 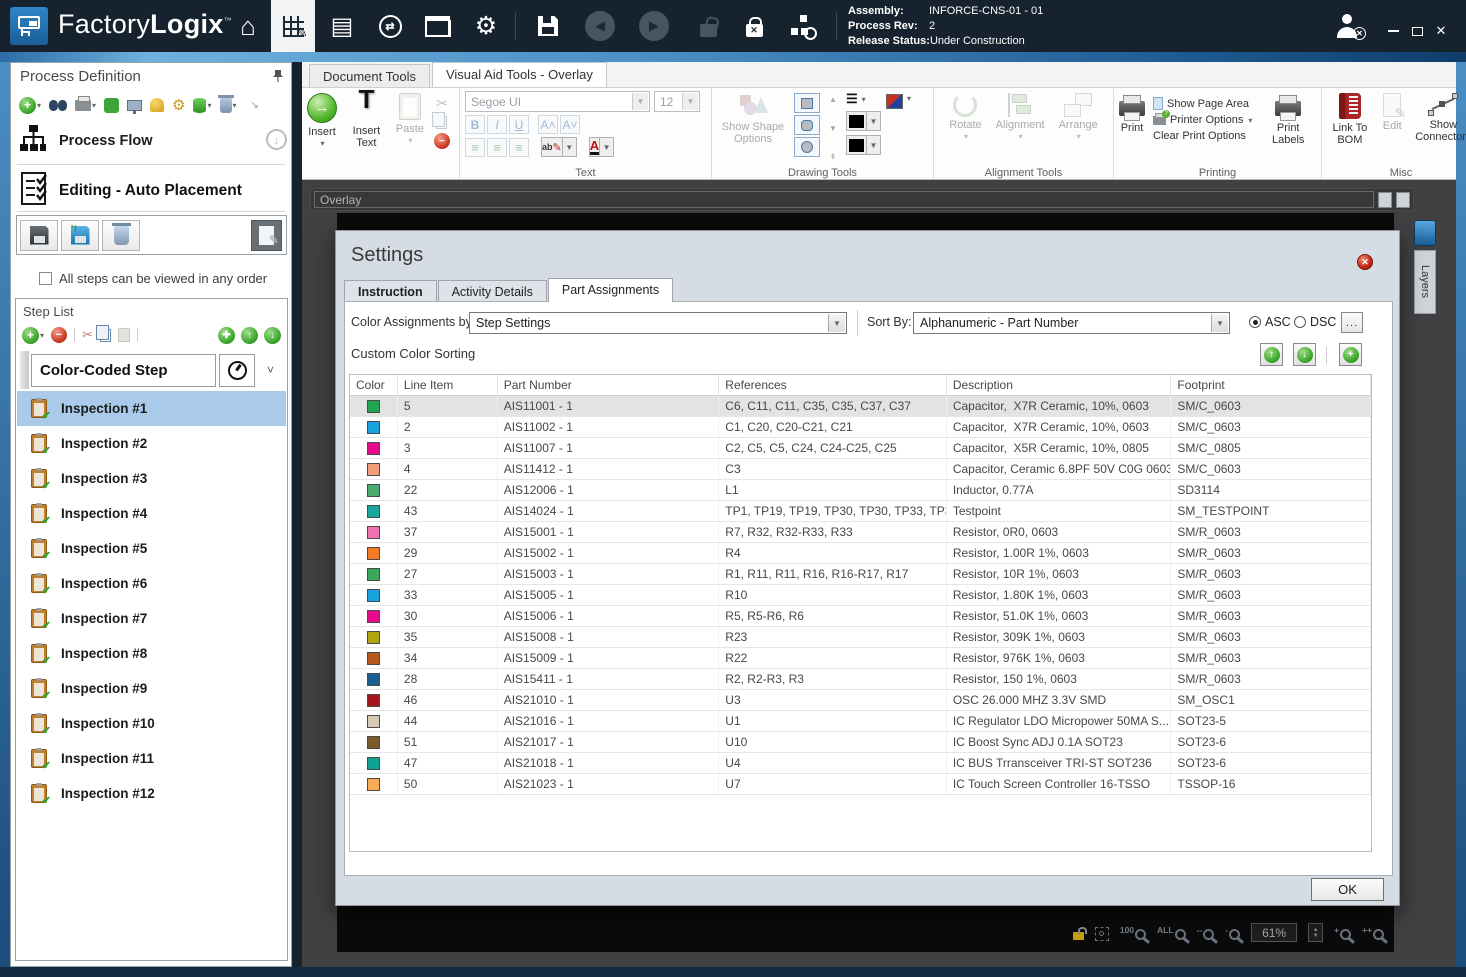 What do you see at coordinates (58, 105) in the screenshot?
I see `find-icon` at bounding box center [58, 105].